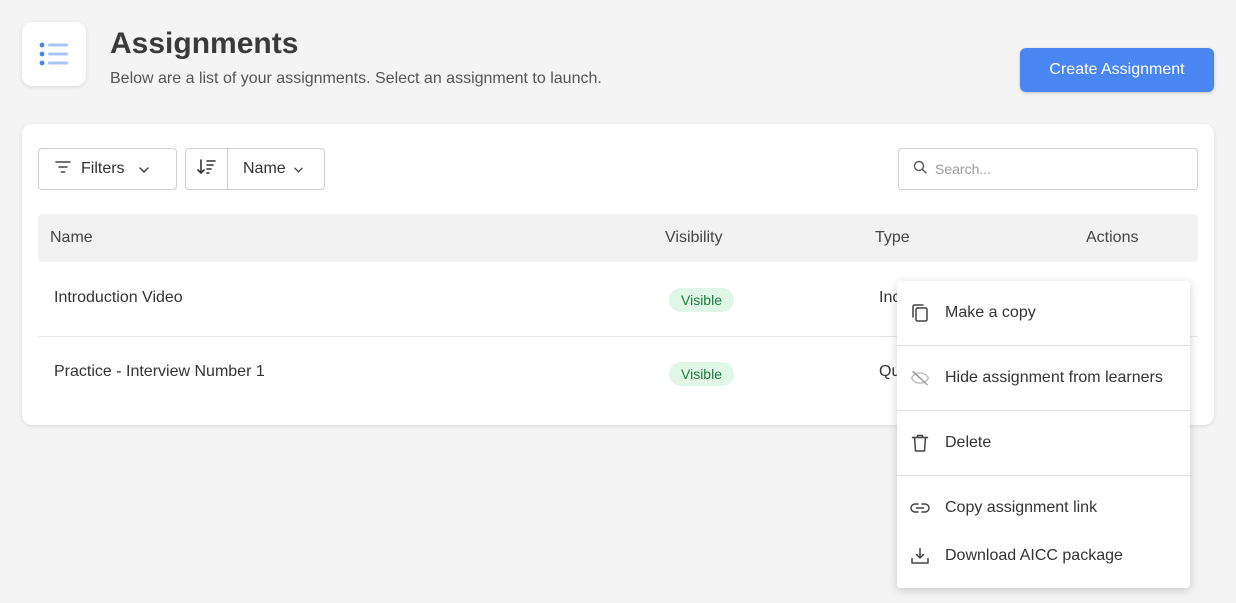 Image resolution: width=1236 pixels, height=603 pixels. What do you see at coordinates (920, 556) in the screenshot?
I see `download-icon` at bounding box center [920, 556].